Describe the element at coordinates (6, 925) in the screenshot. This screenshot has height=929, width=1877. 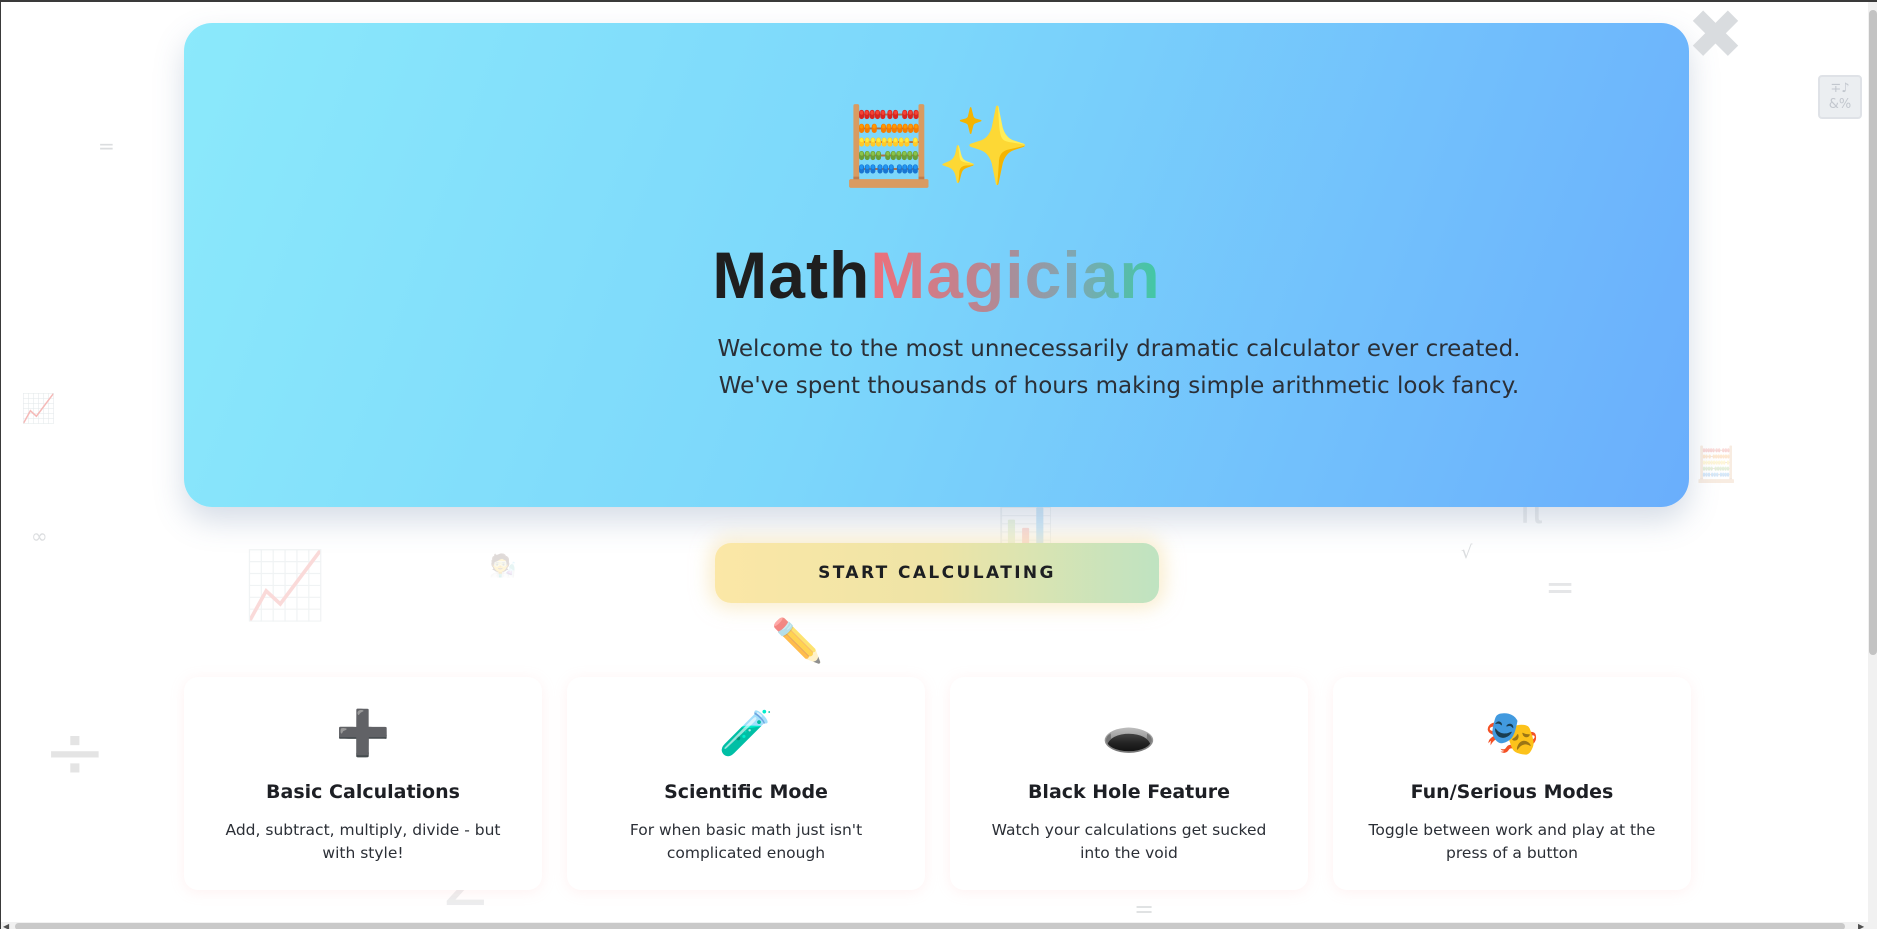
I see `scroll-left-icon: ◀` at that location.